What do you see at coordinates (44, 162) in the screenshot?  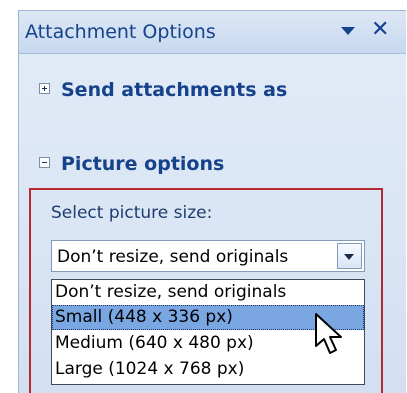 I see `minus-icon` at bounding box center [44, 162].